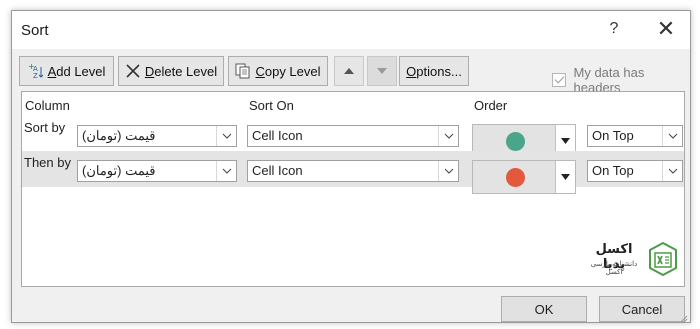 This screenshot has height=329, width=700. I want to click on close-button: ✕, so click(666, 29).